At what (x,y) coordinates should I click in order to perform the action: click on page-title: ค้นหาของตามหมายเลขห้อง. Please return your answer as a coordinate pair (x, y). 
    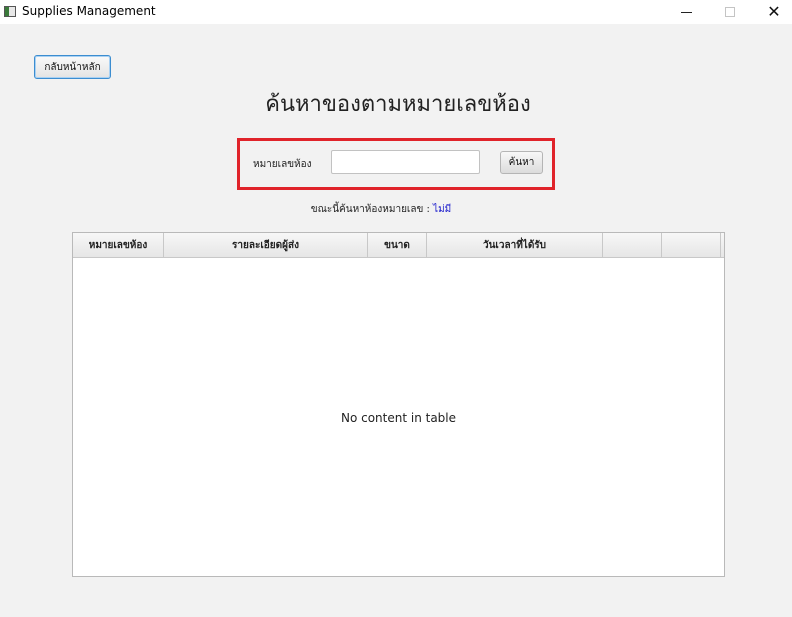
    Looking at the image, I should click on (398, 104).